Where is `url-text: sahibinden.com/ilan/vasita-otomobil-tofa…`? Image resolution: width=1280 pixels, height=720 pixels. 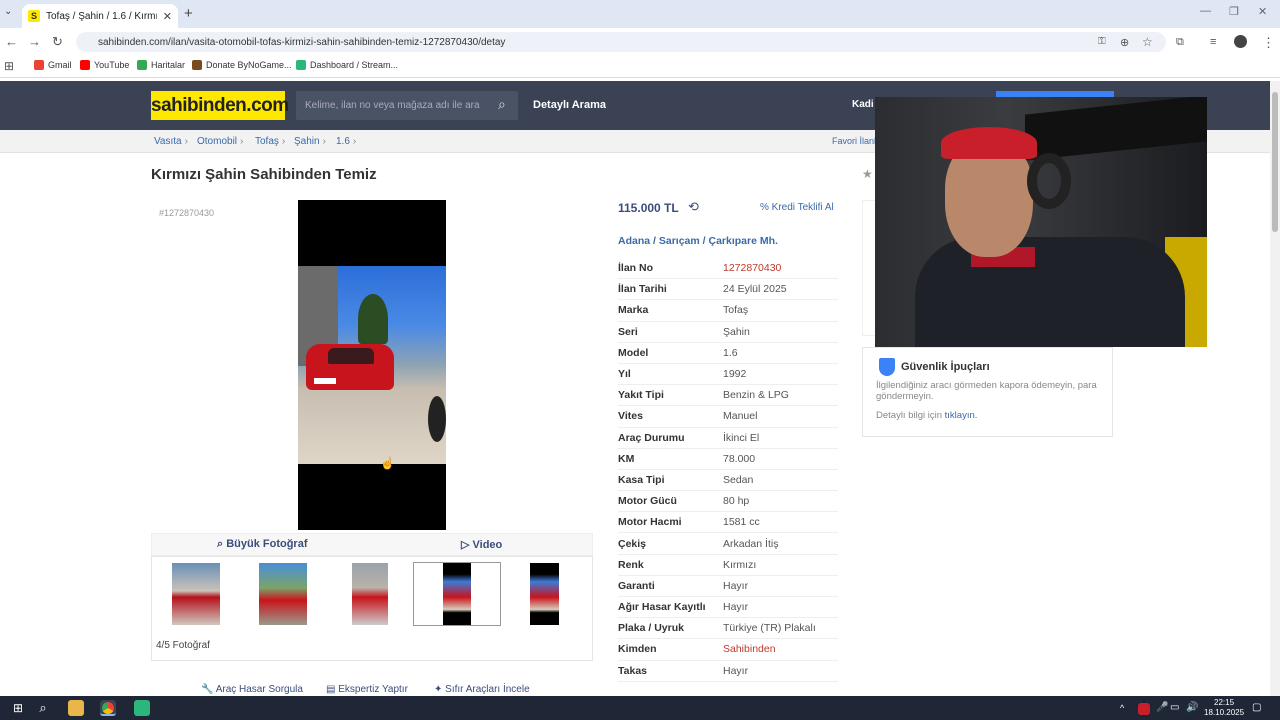
url-text: sahibinden.com/ilan/vasita-otomobil-tofa… is located at coordinates (302, 42).